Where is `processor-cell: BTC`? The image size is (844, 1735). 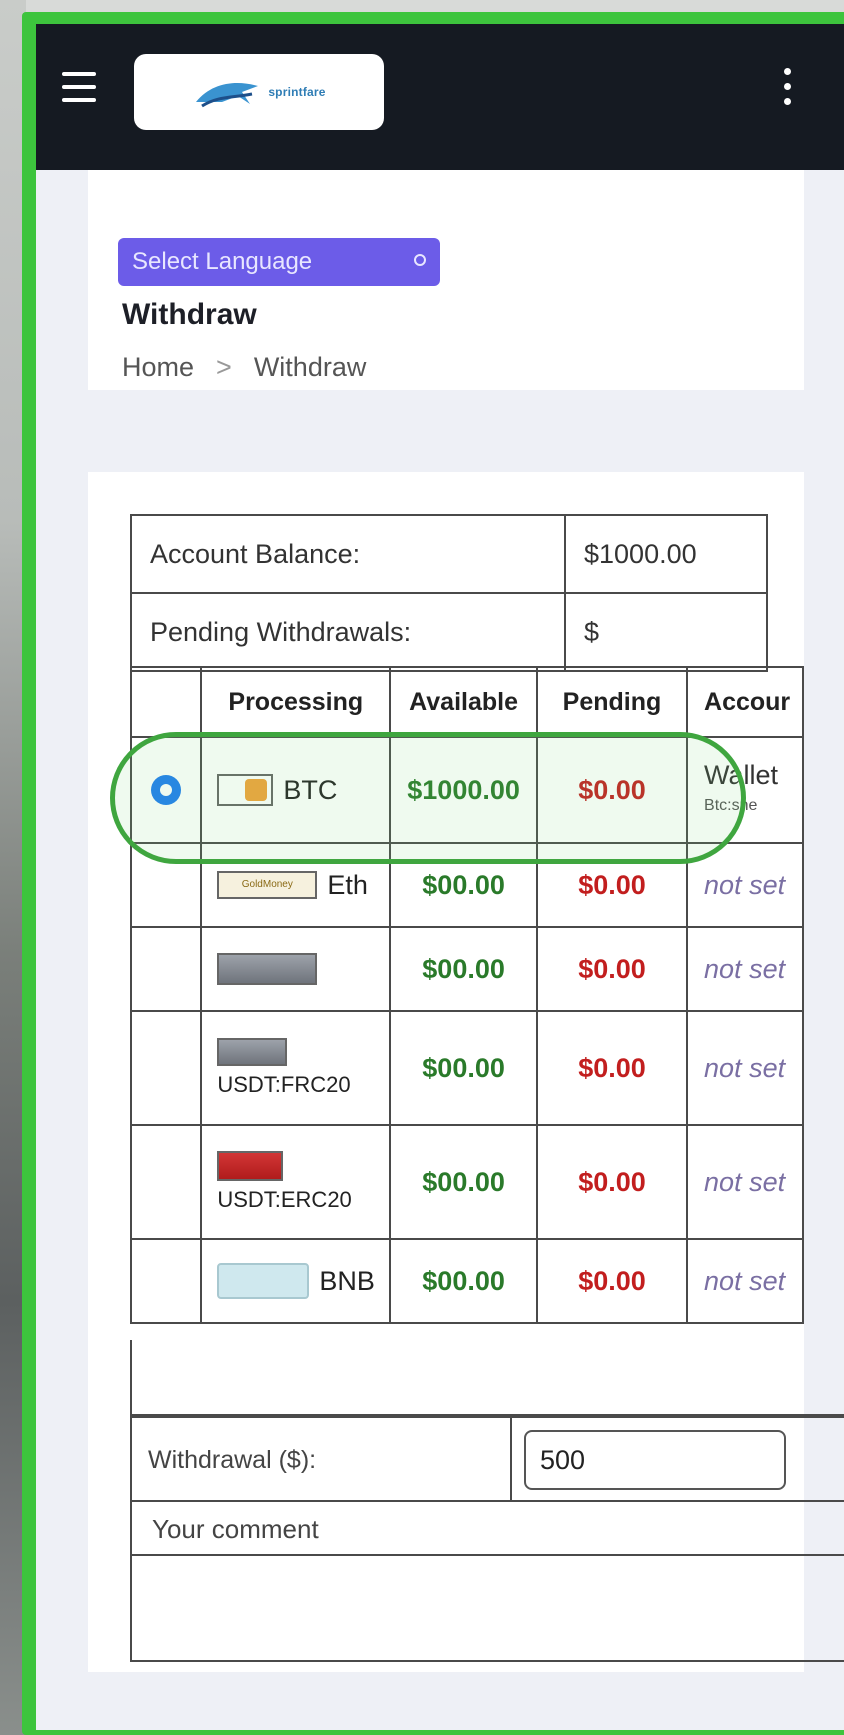
processor-cell: BTC is located at coordinates (296, 790).